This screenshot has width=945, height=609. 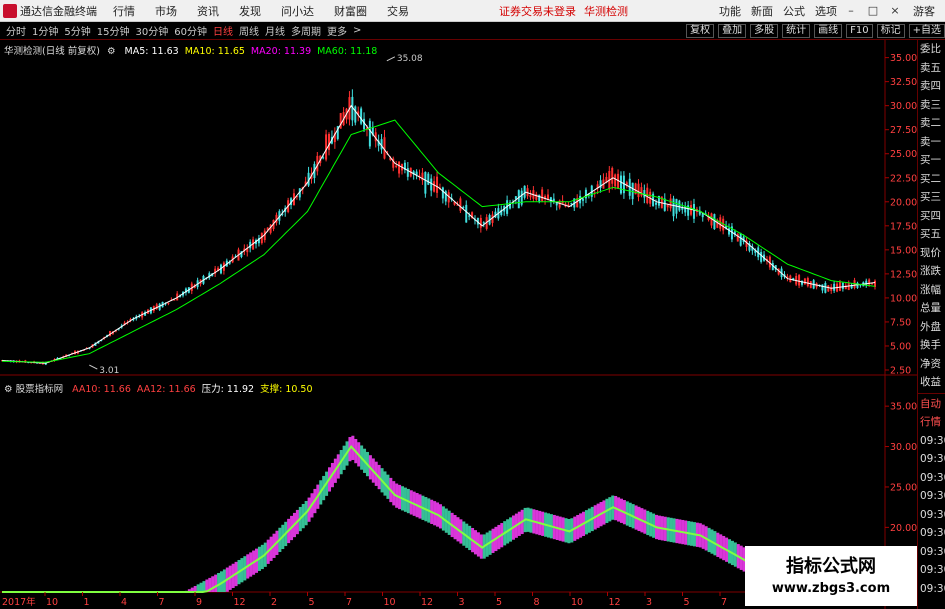 What do you see at coordinates (306, 30) in the screenshot?
I see `period-multi: 多周期` at bounding box center [306, 30].